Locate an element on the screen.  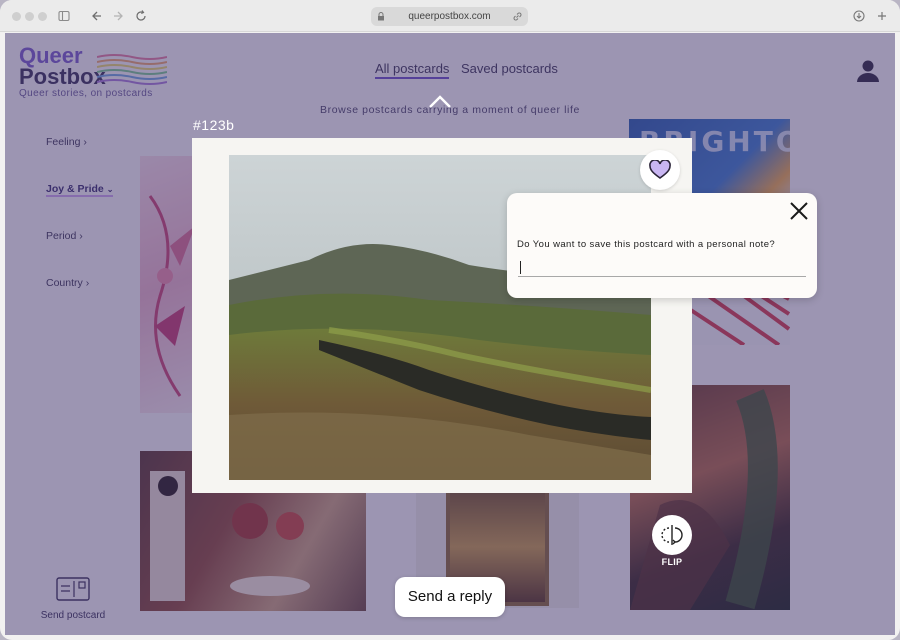
text-caret is located at coordinates (520, 267).